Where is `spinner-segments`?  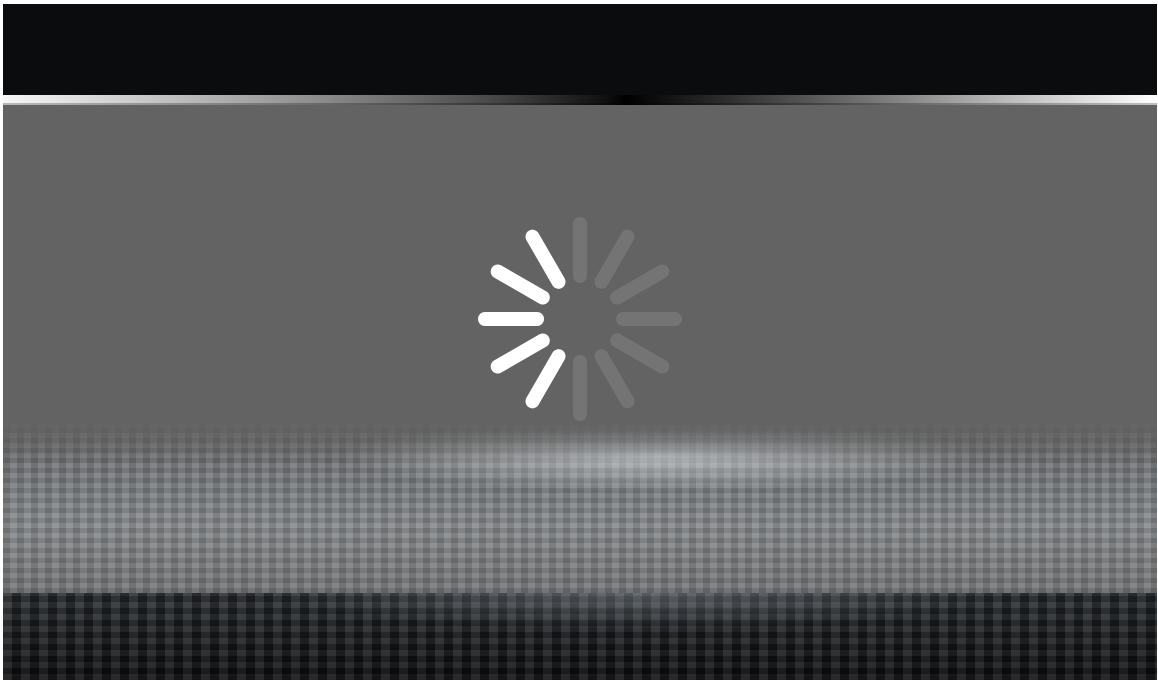
spinner-segments is located at coordinates (580, 319).